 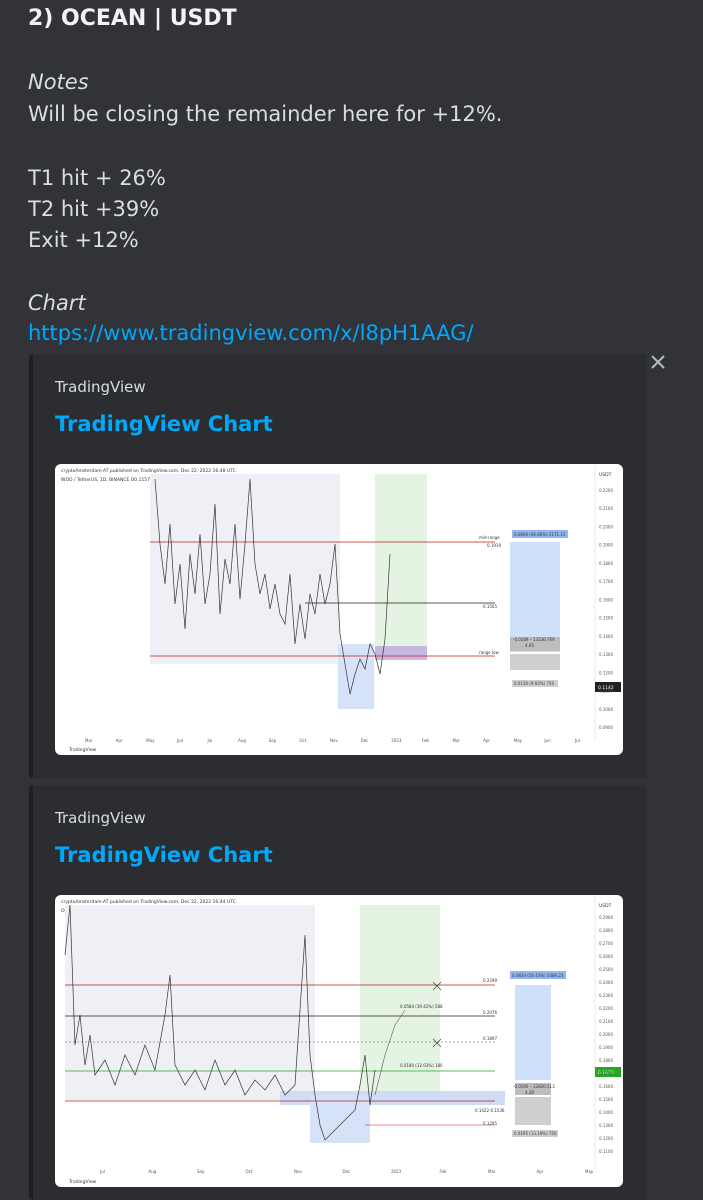 What do you see at coordinates (606, 1047) in the screenshot?
I see `y-tick-label: 0.1900` at bounding box center [606, 1047].